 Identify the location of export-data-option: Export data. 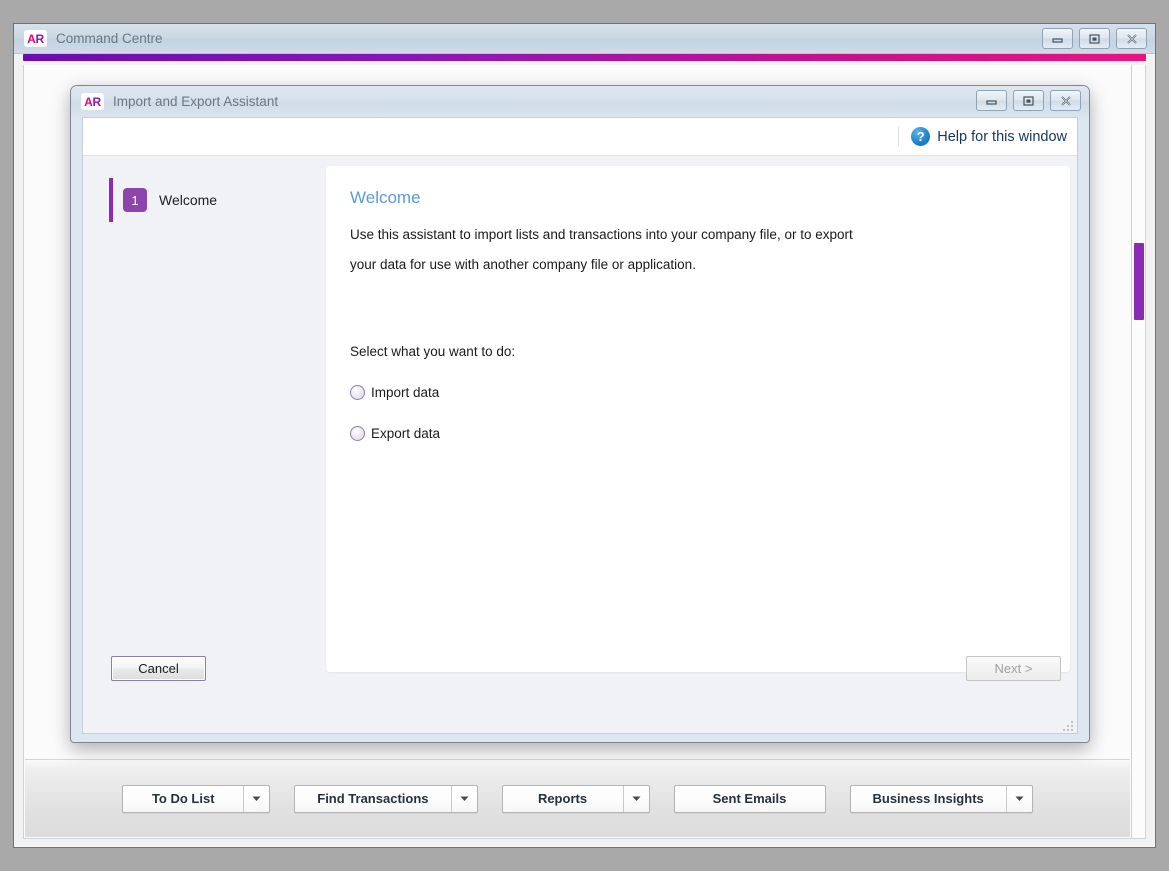
(698, 433).